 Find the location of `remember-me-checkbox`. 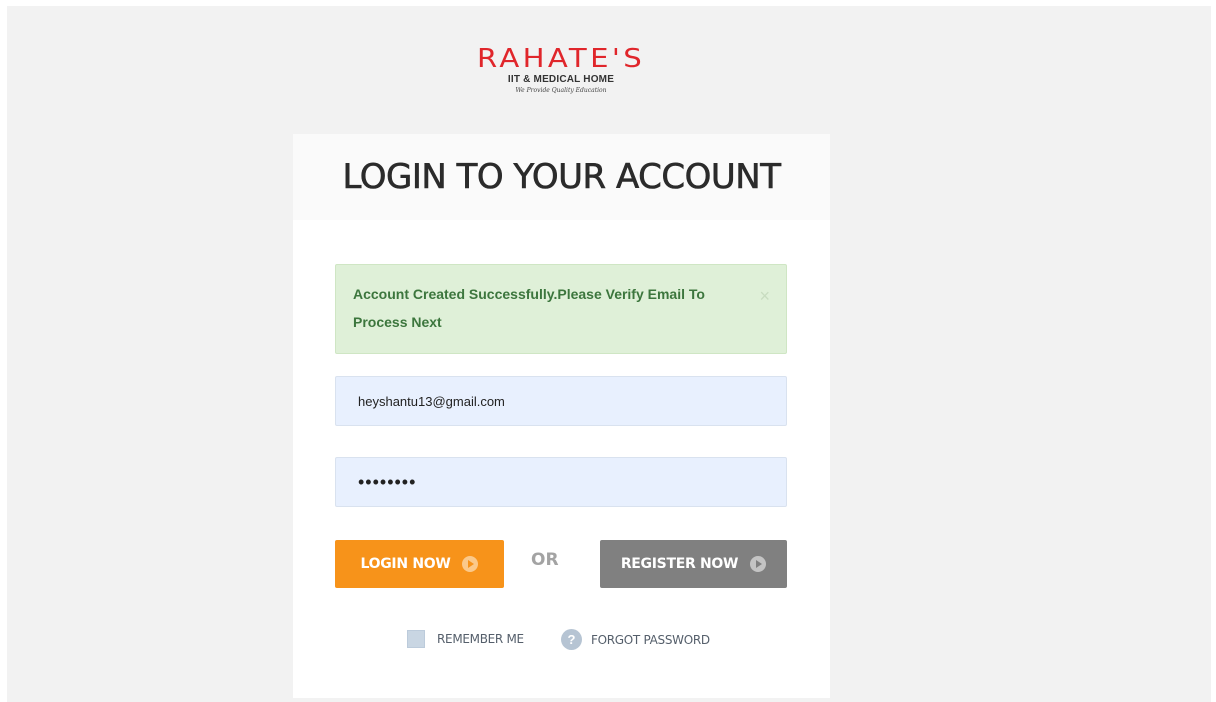

remember-me-checkbox is located at coordinates (416, 639).